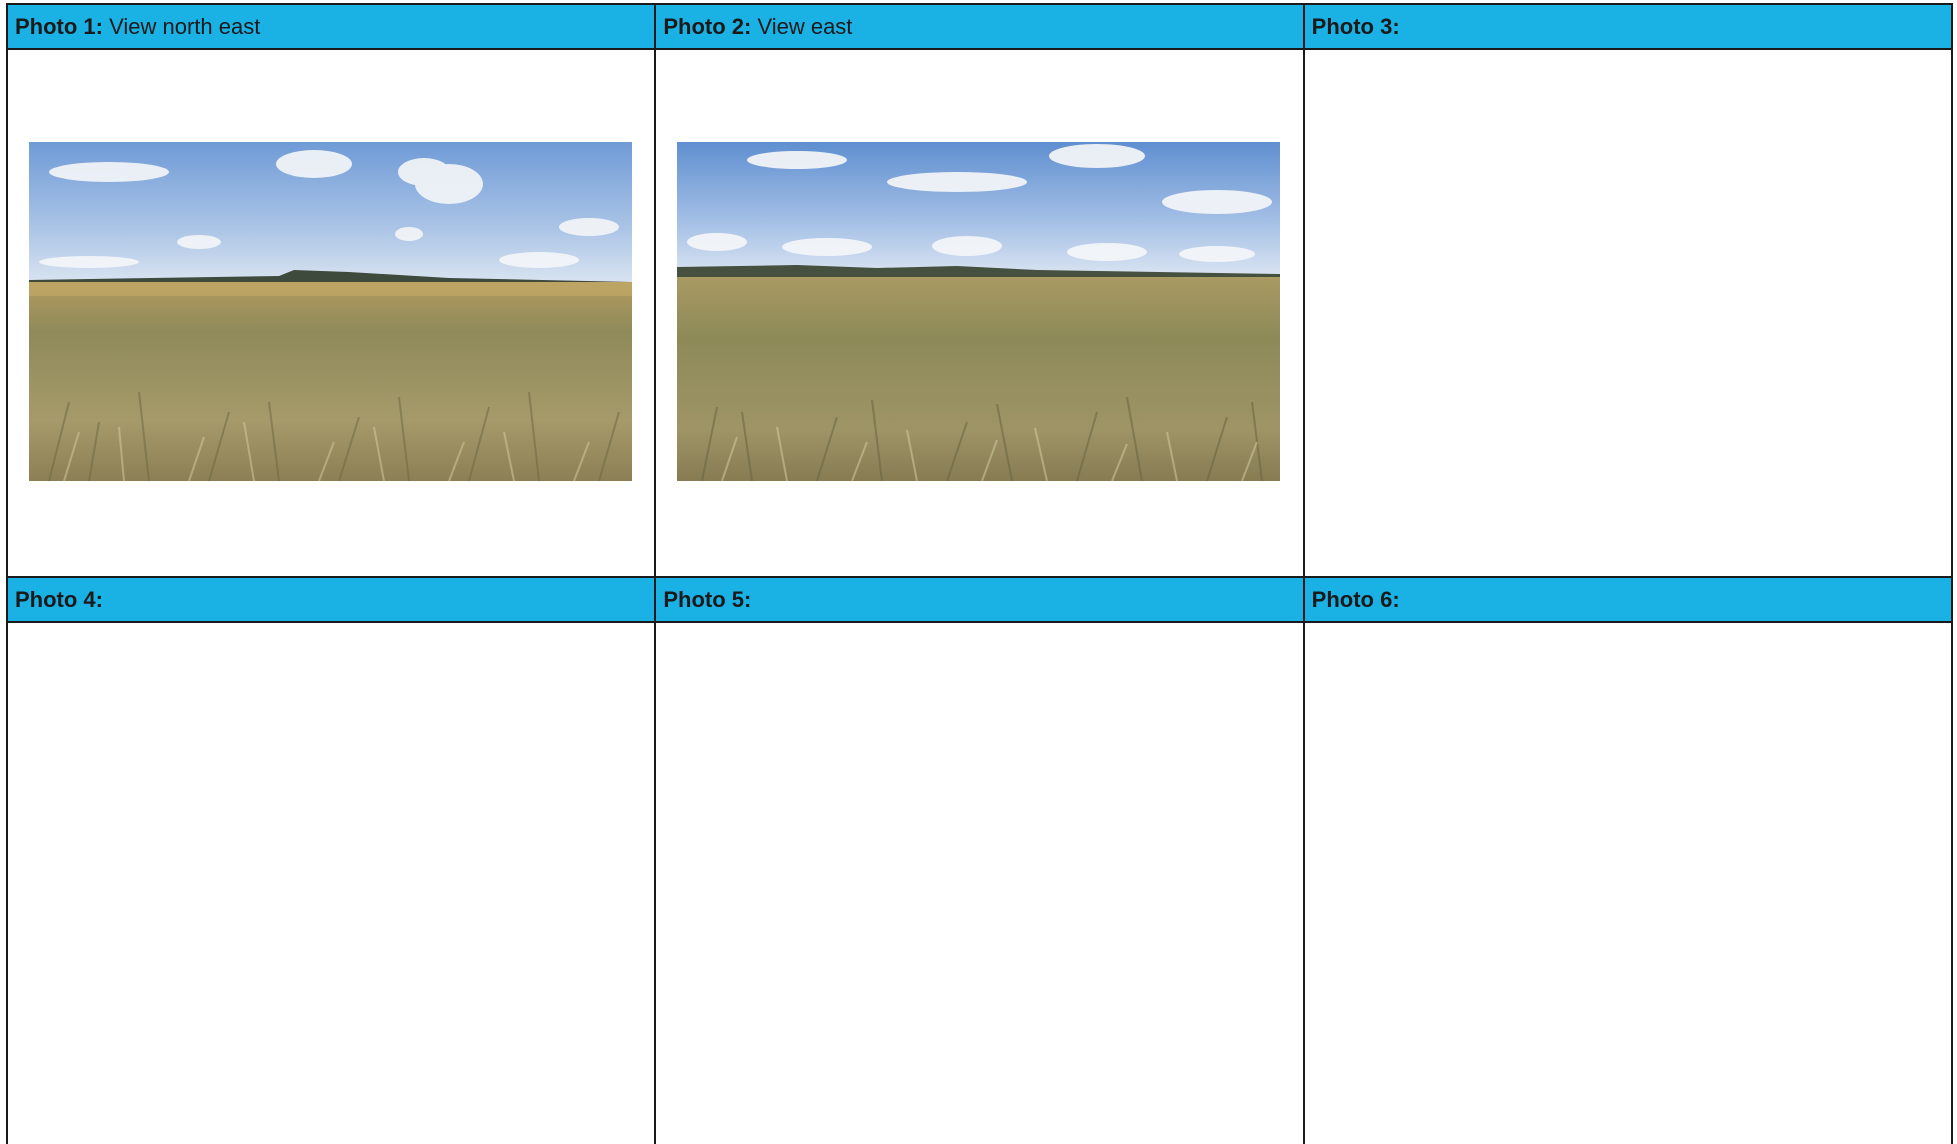 The image size is (1957, 1144). I want to click on photo-1-caption: View north east, so click(182, 26).